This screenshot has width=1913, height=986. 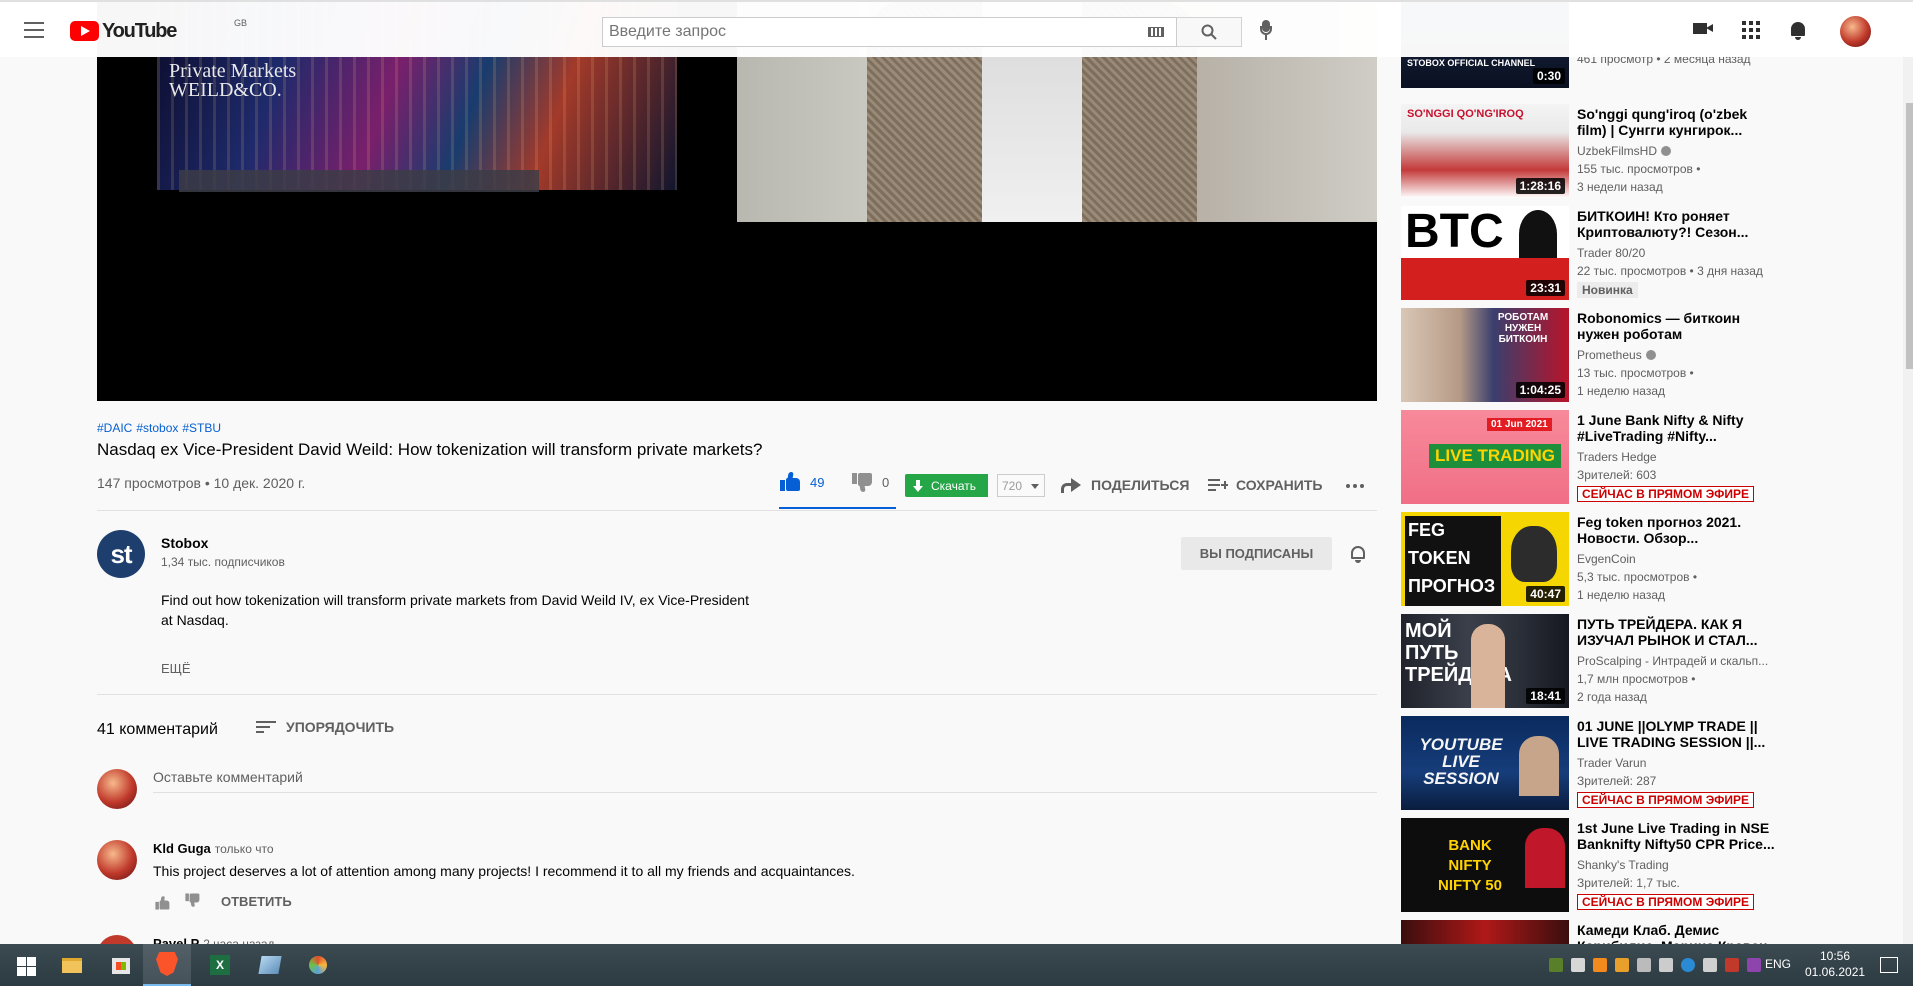 What do you see at coordinates (1485, 865) in the screenshot?
I see `video-thumbnail: BANK NIFTY NIFTY 50` at bounding box center [1485, 865].